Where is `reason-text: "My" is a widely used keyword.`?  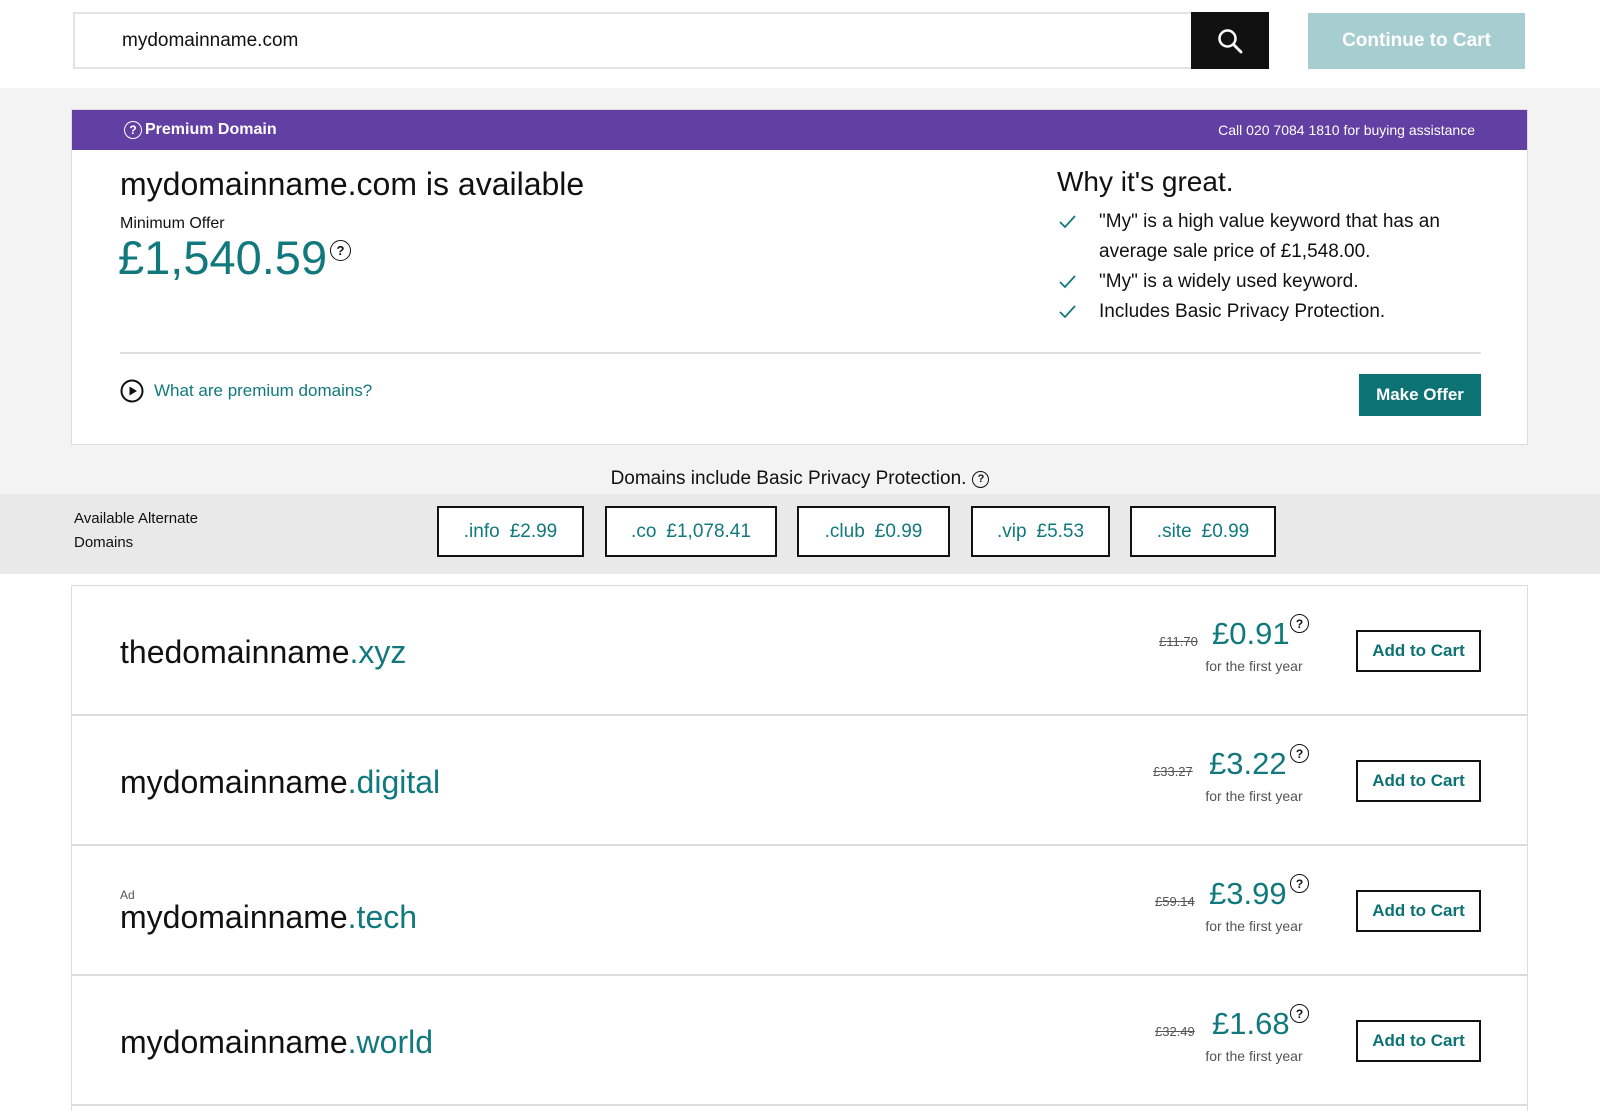
reason-text: "My" is a widely used keyword. is located at coordinates (1229, 281).